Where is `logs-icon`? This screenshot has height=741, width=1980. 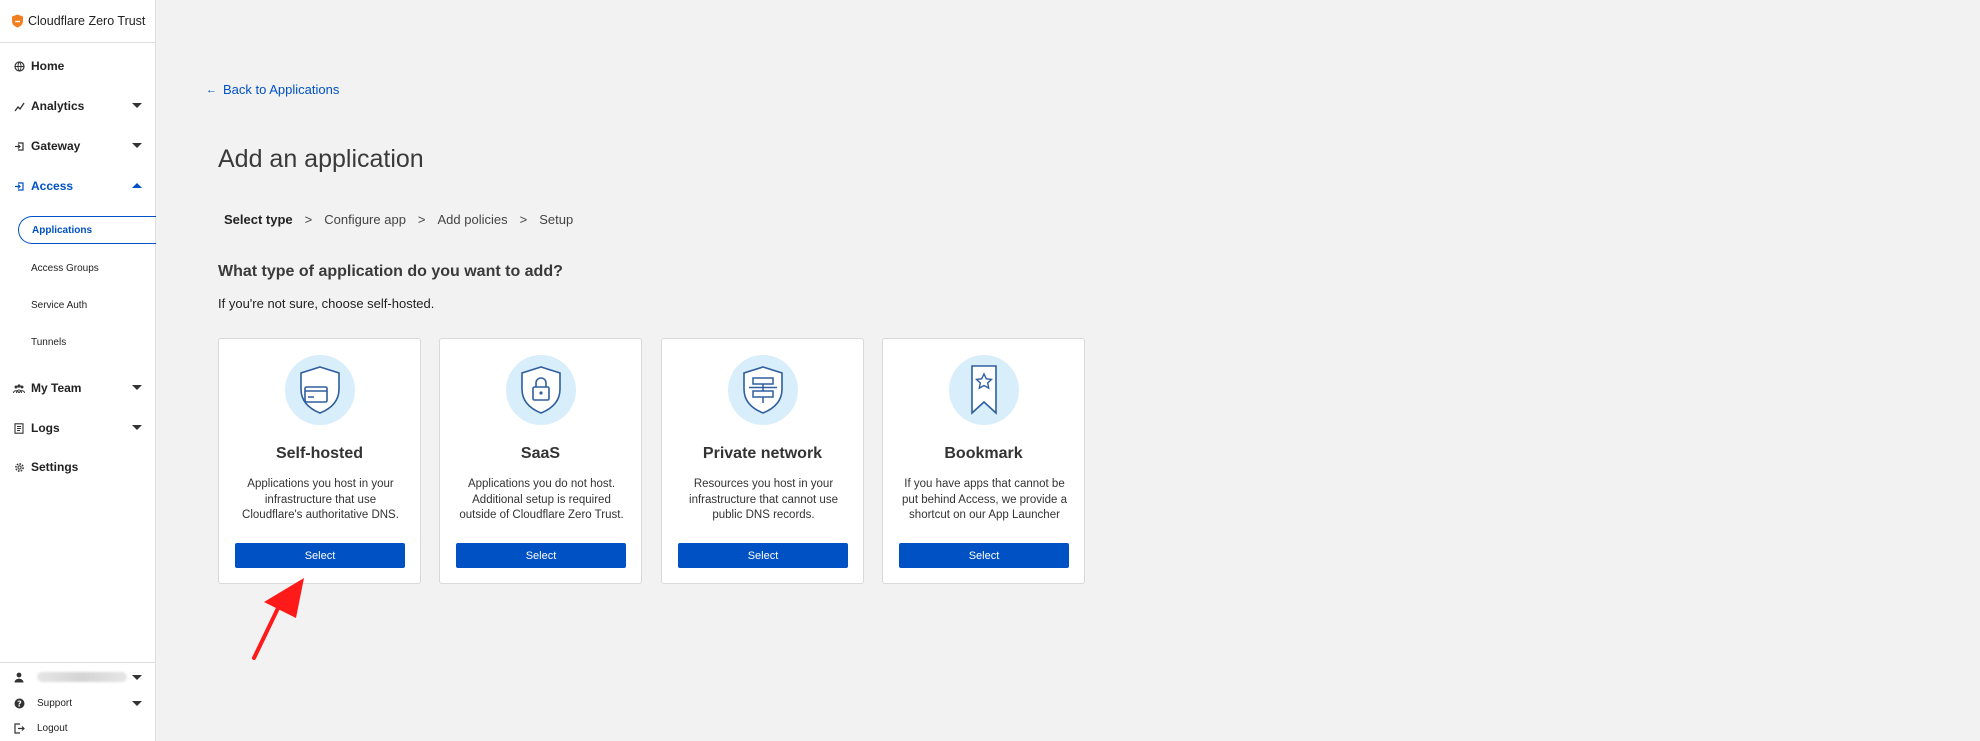 logs-icon is located at coordinates (19, 428).